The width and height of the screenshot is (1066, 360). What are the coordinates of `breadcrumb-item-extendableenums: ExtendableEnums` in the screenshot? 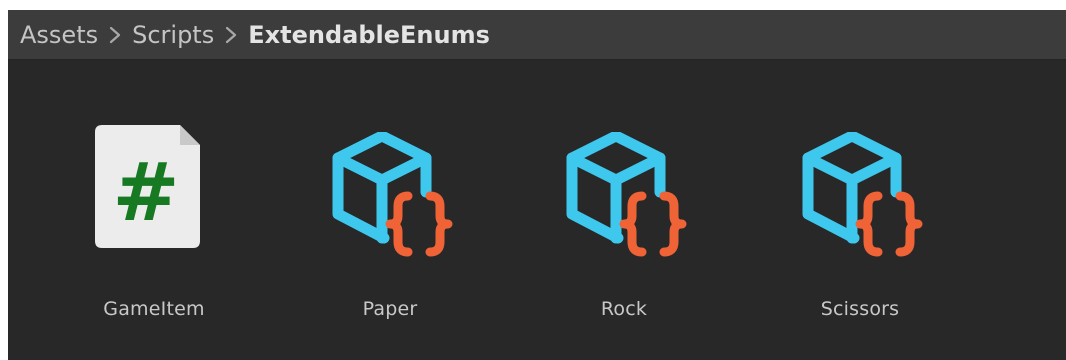 It's located at (369, 35).